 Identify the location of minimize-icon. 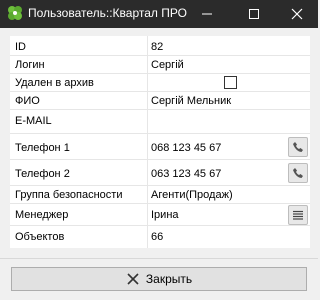
(207, 14).